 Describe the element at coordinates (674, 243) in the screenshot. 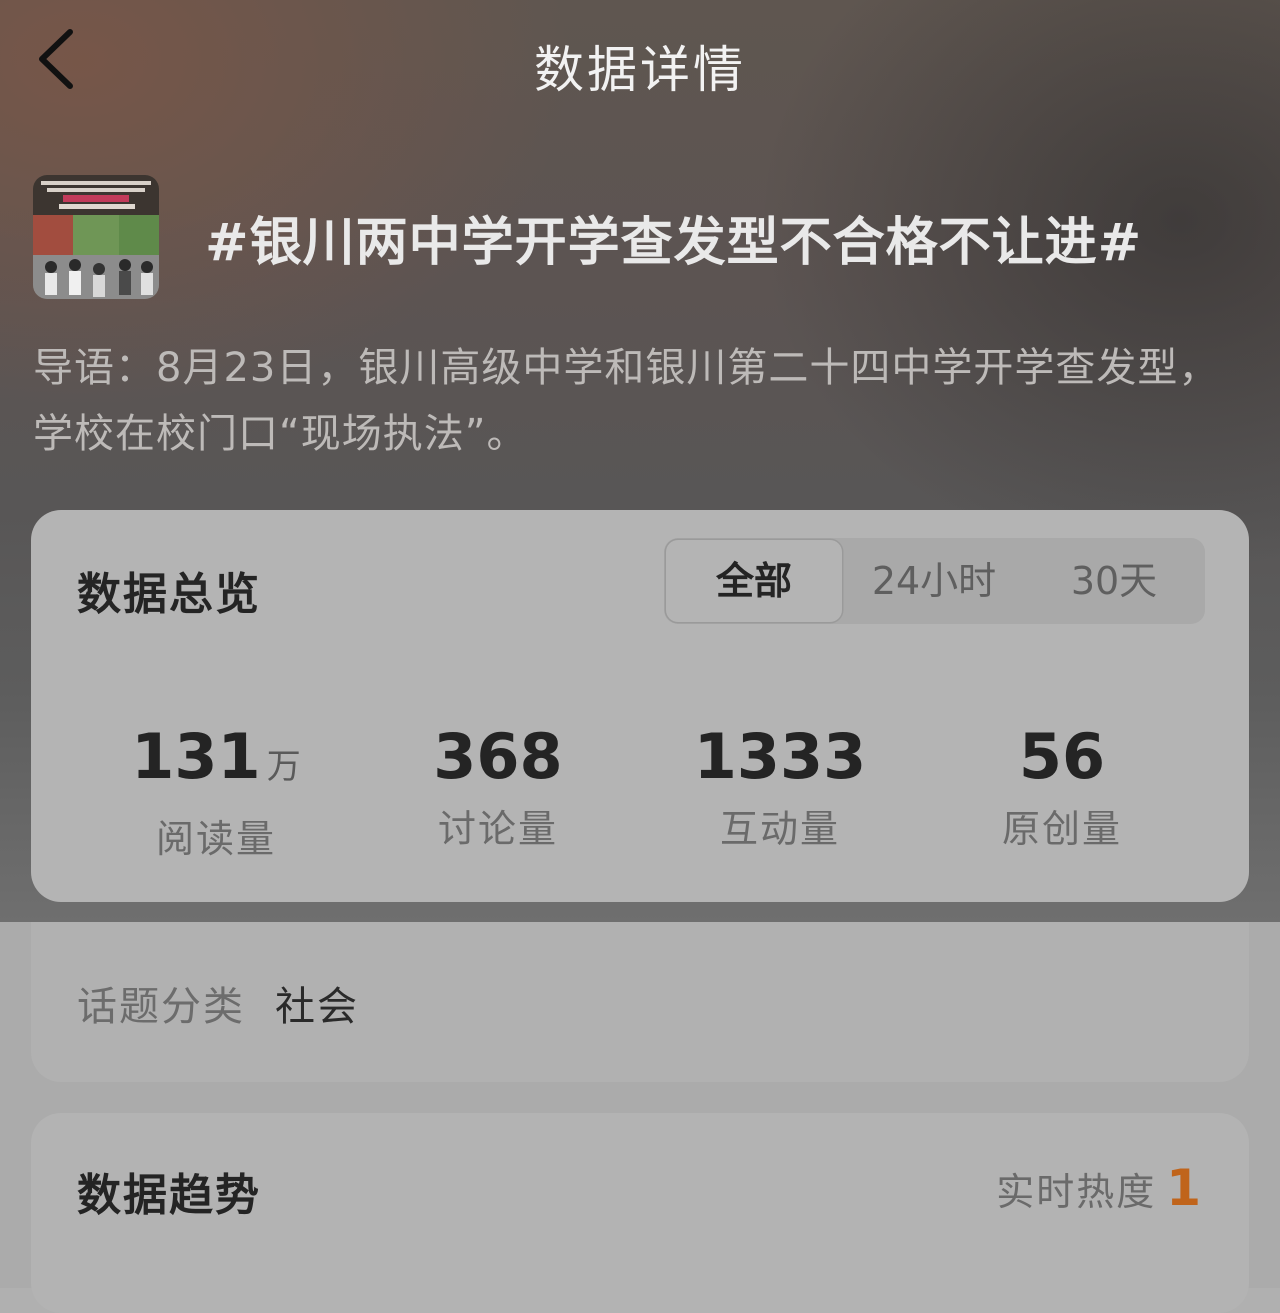

I see `topic-title: #银川两中学开学查发型不合格不让进#` at that location.